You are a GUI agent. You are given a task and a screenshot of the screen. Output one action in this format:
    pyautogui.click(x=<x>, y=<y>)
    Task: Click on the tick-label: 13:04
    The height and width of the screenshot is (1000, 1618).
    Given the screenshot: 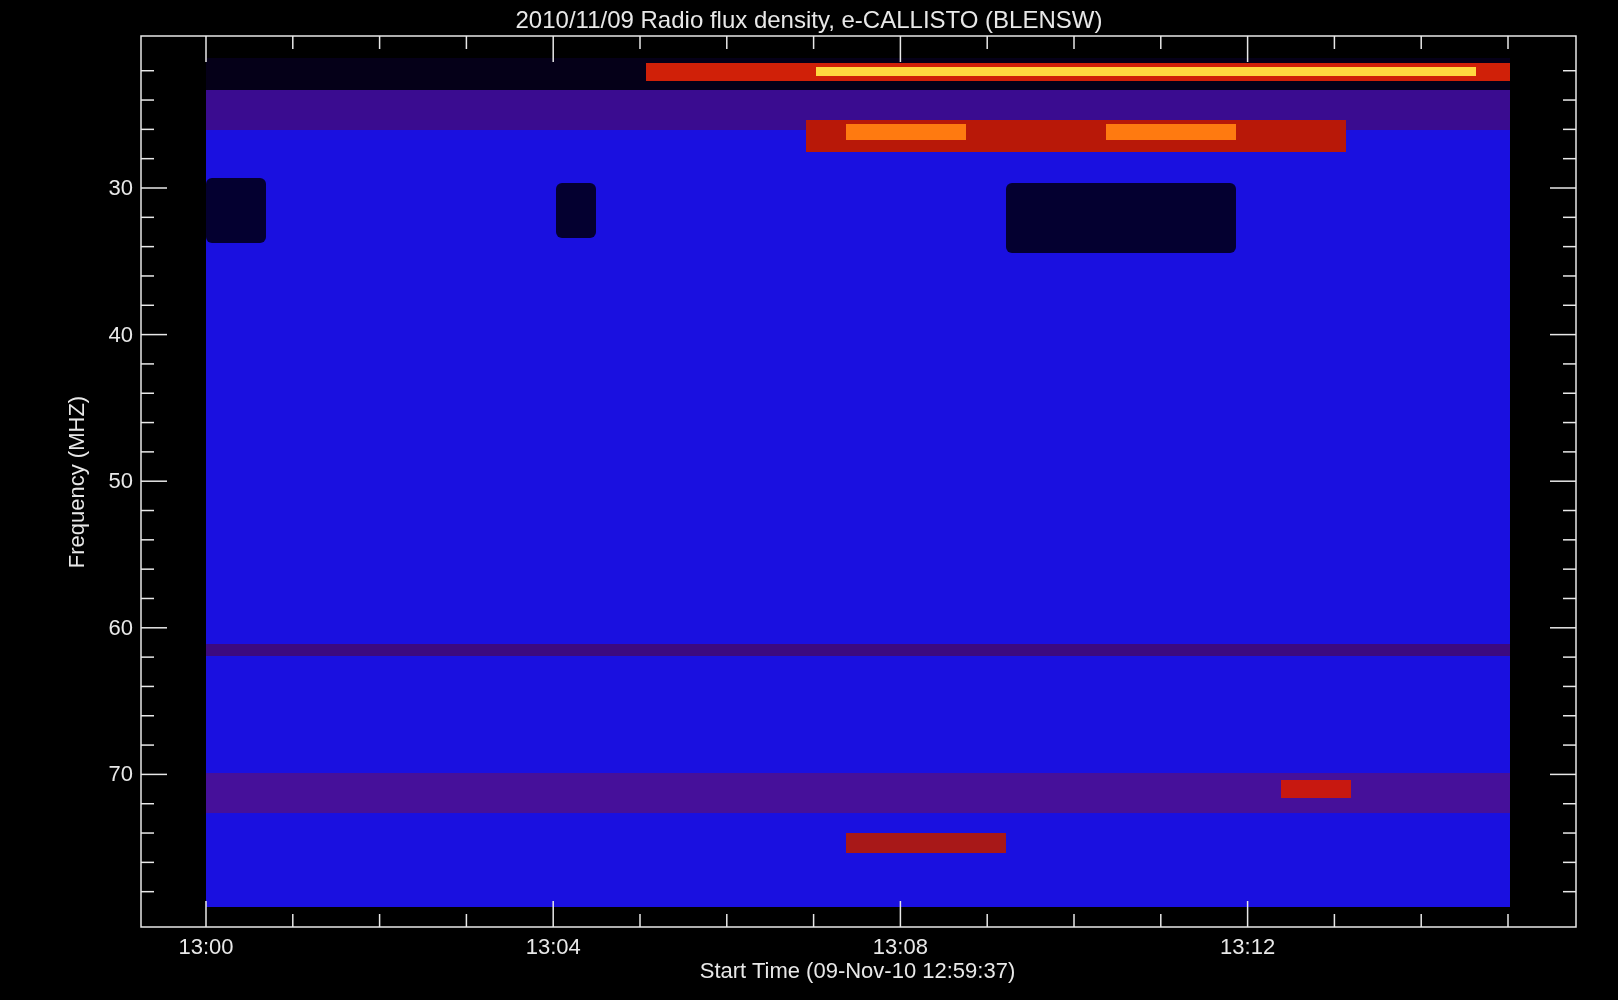 What is the action you would take?
    pyautogui.click(x=553, y=947)
    